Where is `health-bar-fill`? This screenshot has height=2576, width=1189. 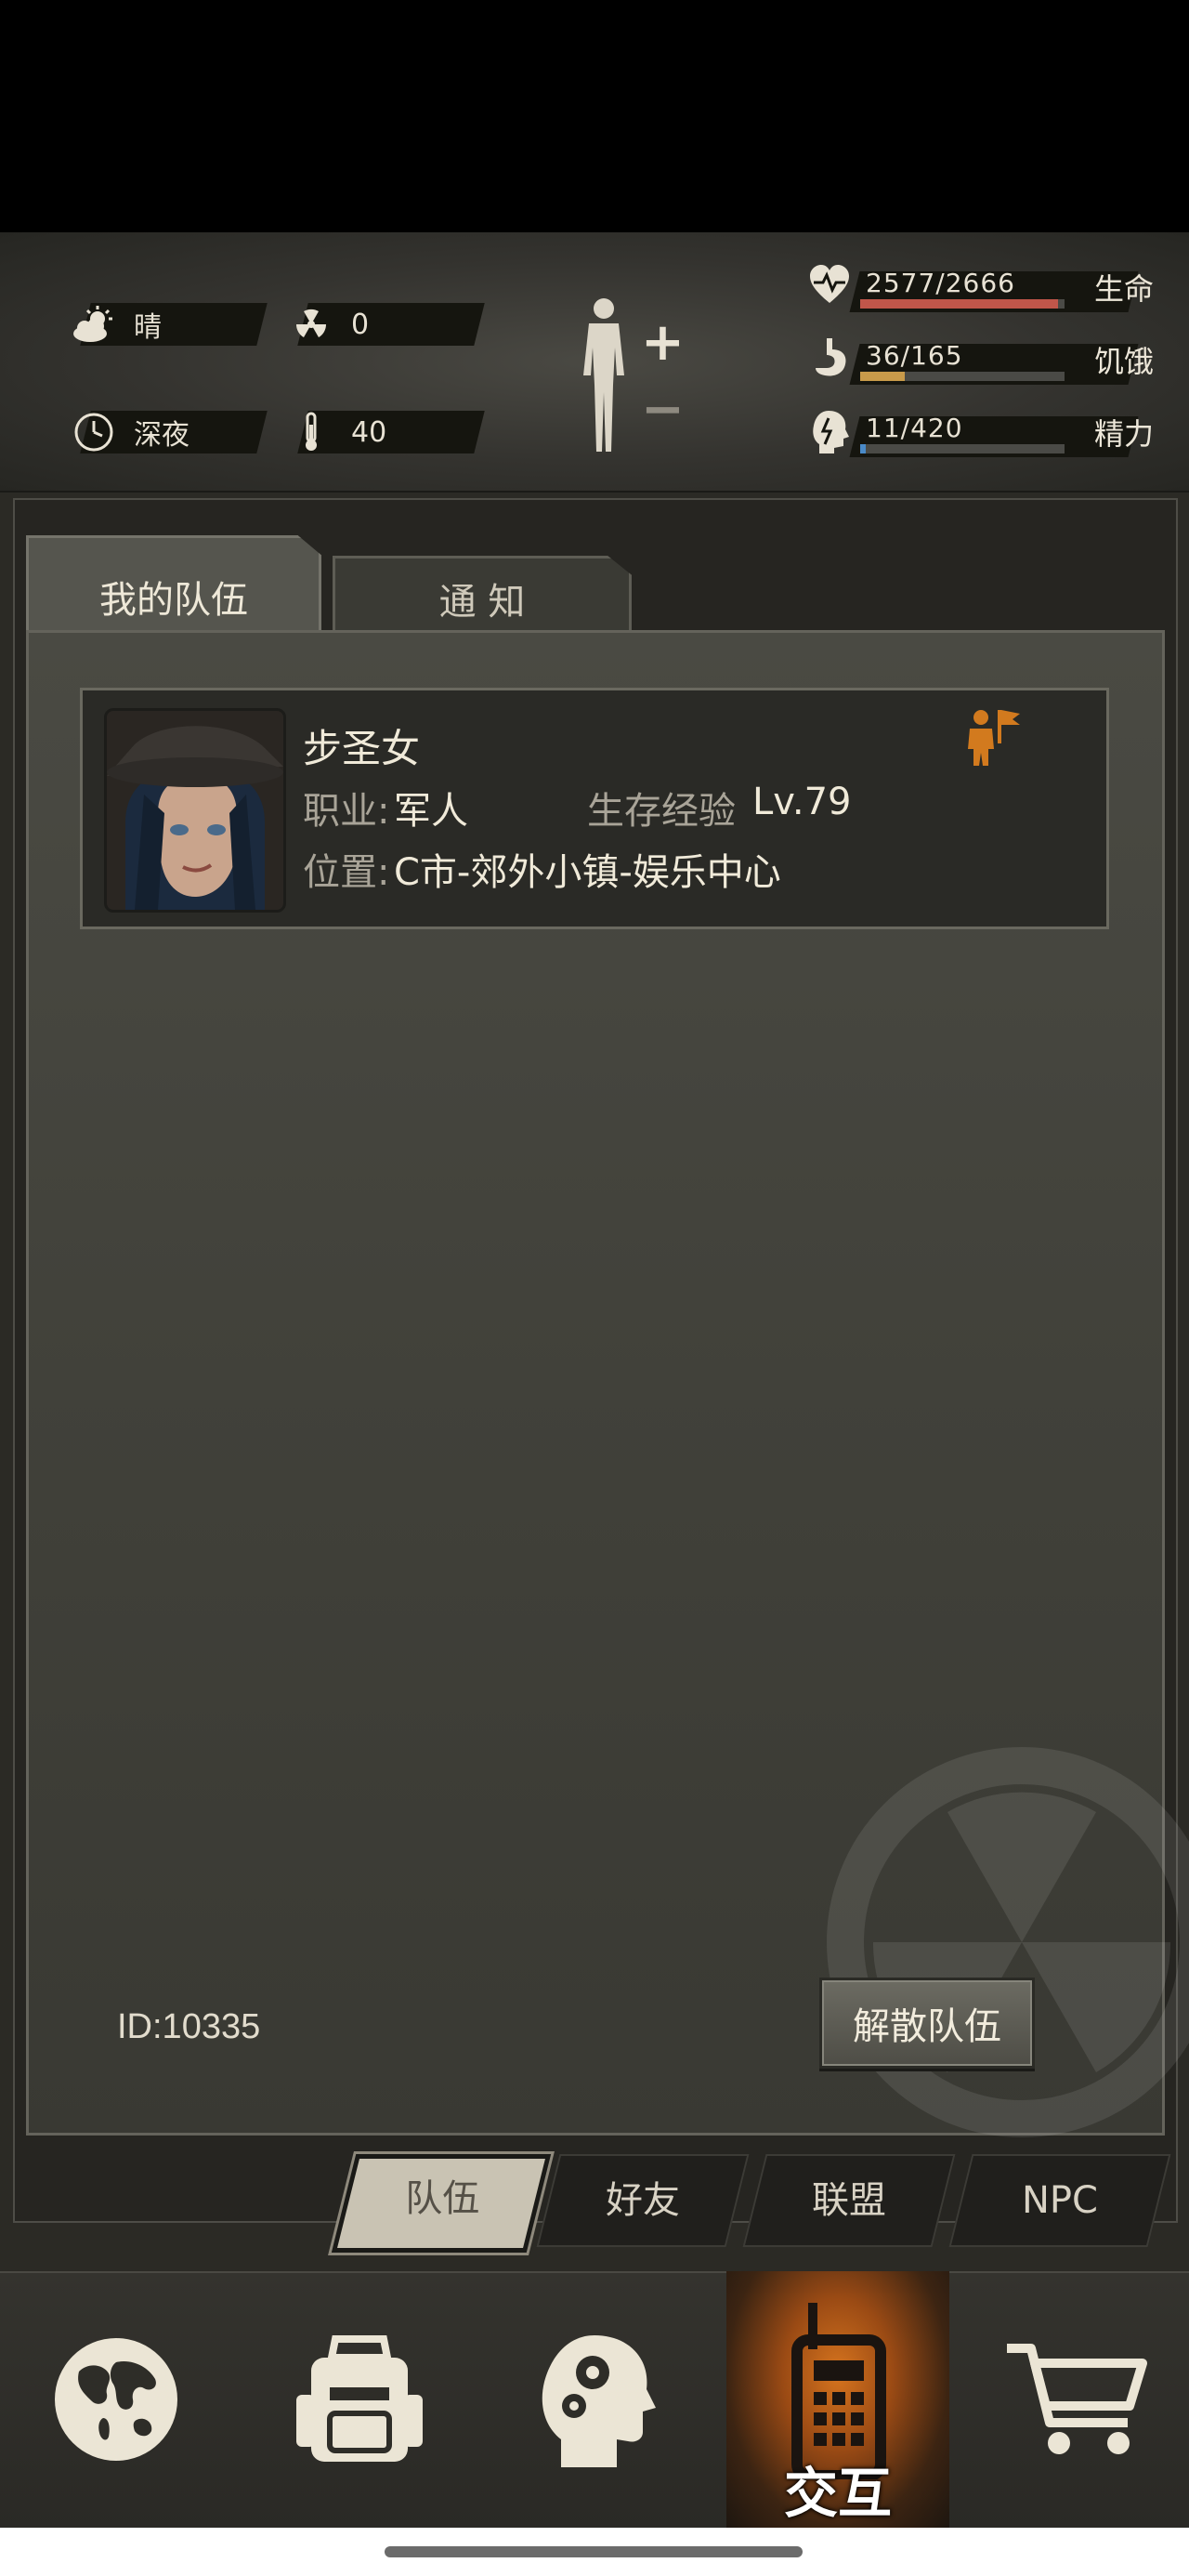 health-bar-fill is located at coordinates (959, 304).